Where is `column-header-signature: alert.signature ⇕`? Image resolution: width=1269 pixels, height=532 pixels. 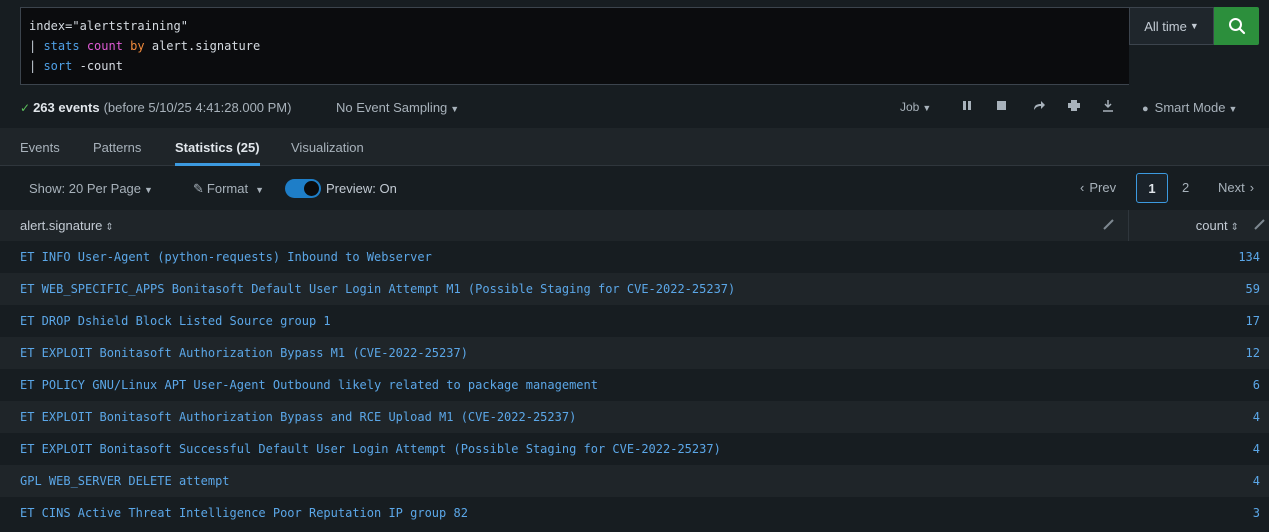
column-header-signature: alert.signature ⇕ is located at coordinates (67, 225).